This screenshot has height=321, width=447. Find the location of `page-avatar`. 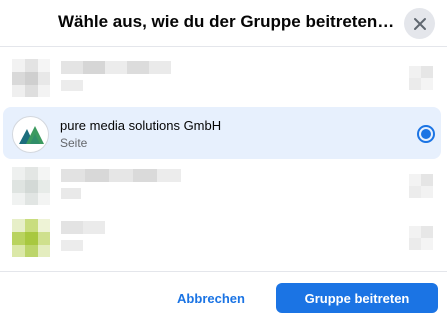

page-avatar is located at coordinates (30, 134).